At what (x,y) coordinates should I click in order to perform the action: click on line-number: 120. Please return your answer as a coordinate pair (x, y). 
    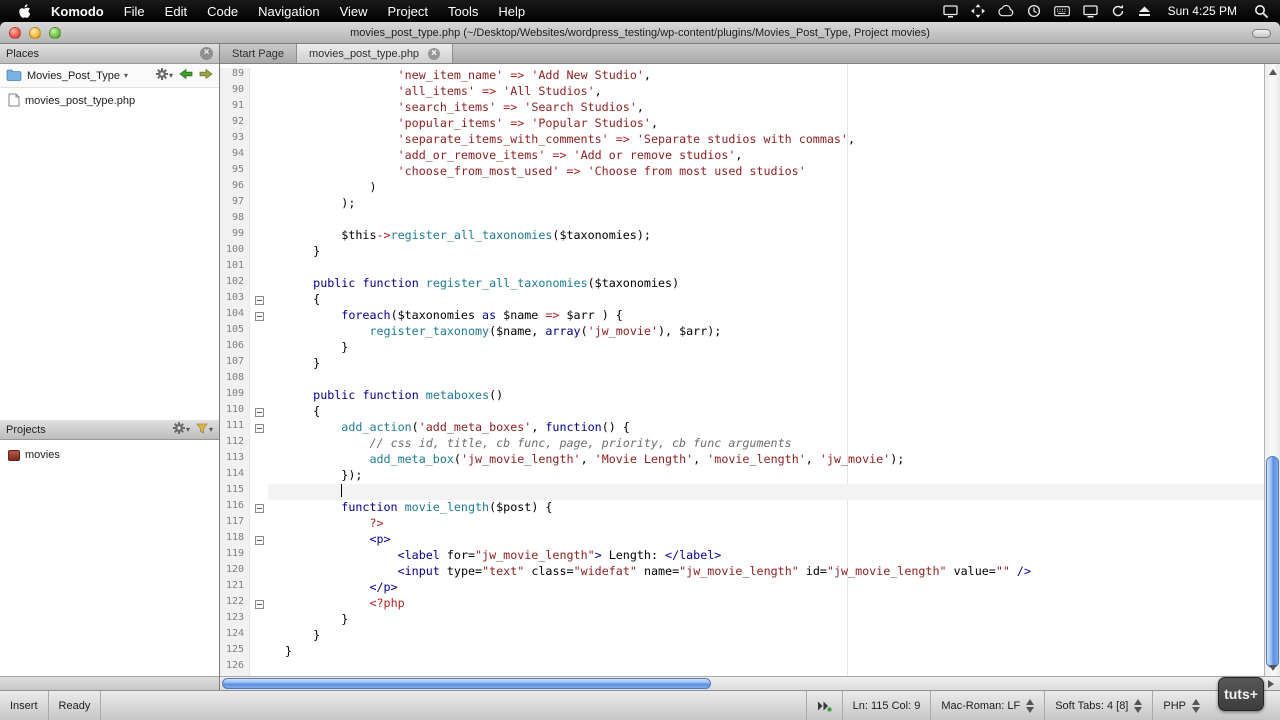
    Looking at the image, I should click on (235, 572).